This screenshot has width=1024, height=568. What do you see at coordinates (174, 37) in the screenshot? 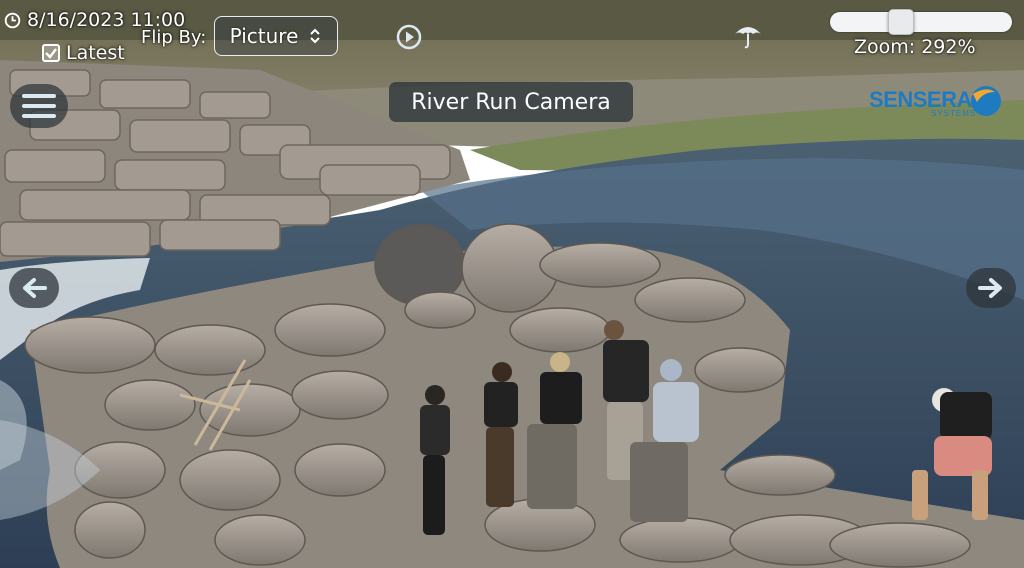
I see `flip-by-label: Flip By:` at bounding box center [174, 37].